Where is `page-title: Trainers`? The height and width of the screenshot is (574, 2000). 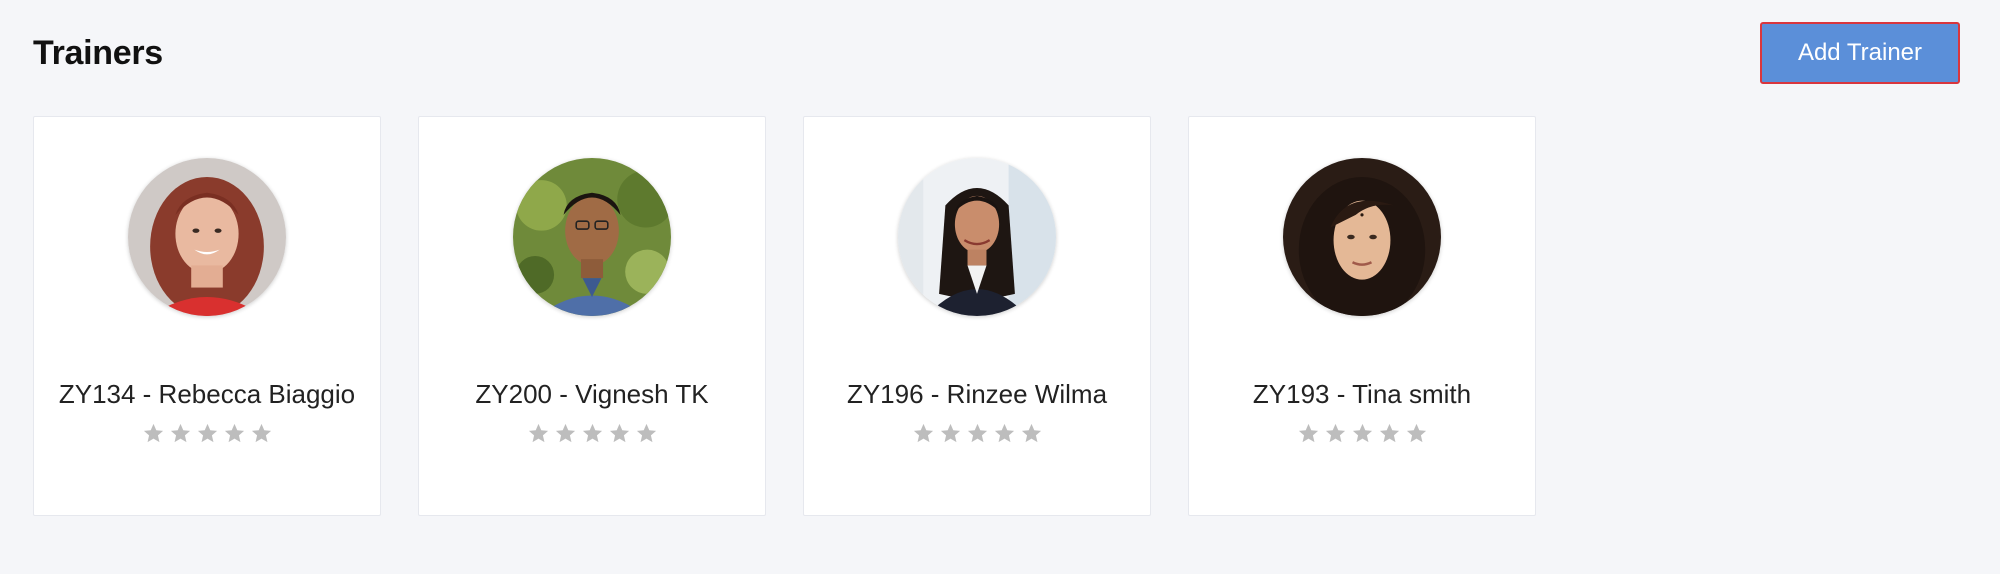
page-title: Trainers is located at coordinates (98, 53).